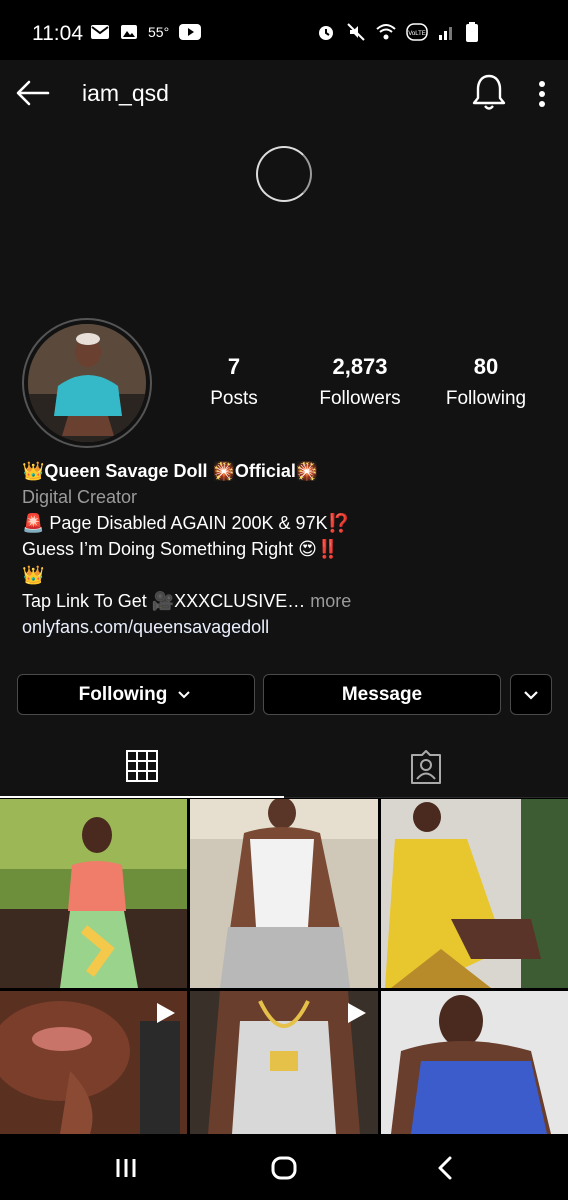 Image resolution: width=568 pixels, height=1200 pixels. Describe the element at coordinates (386, 32) in the screenshot. I see `wifi-icon` at that location.